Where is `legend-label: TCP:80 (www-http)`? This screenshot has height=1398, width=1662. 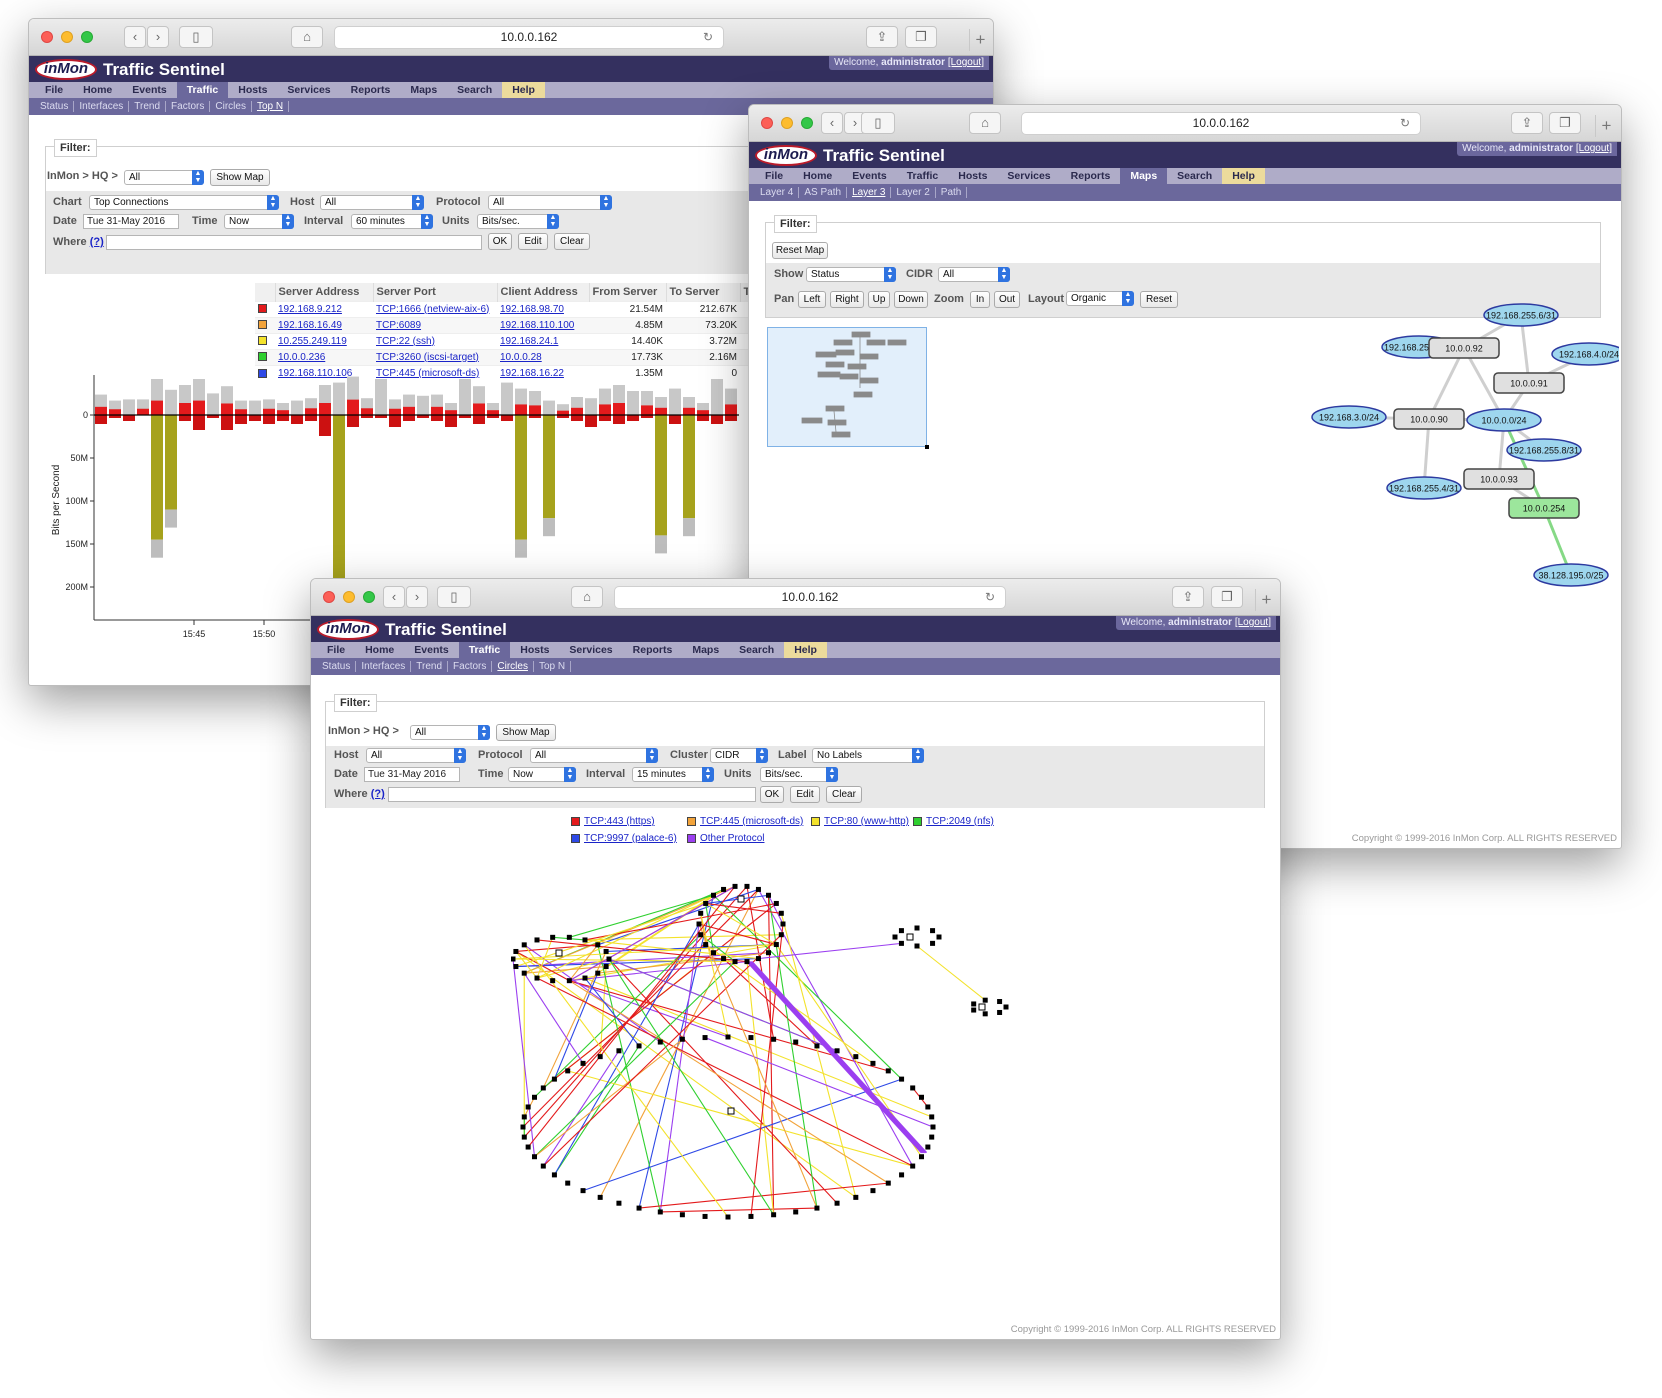 legend-label: TCP:80 (www-http) is located at coordinates (866, 821).